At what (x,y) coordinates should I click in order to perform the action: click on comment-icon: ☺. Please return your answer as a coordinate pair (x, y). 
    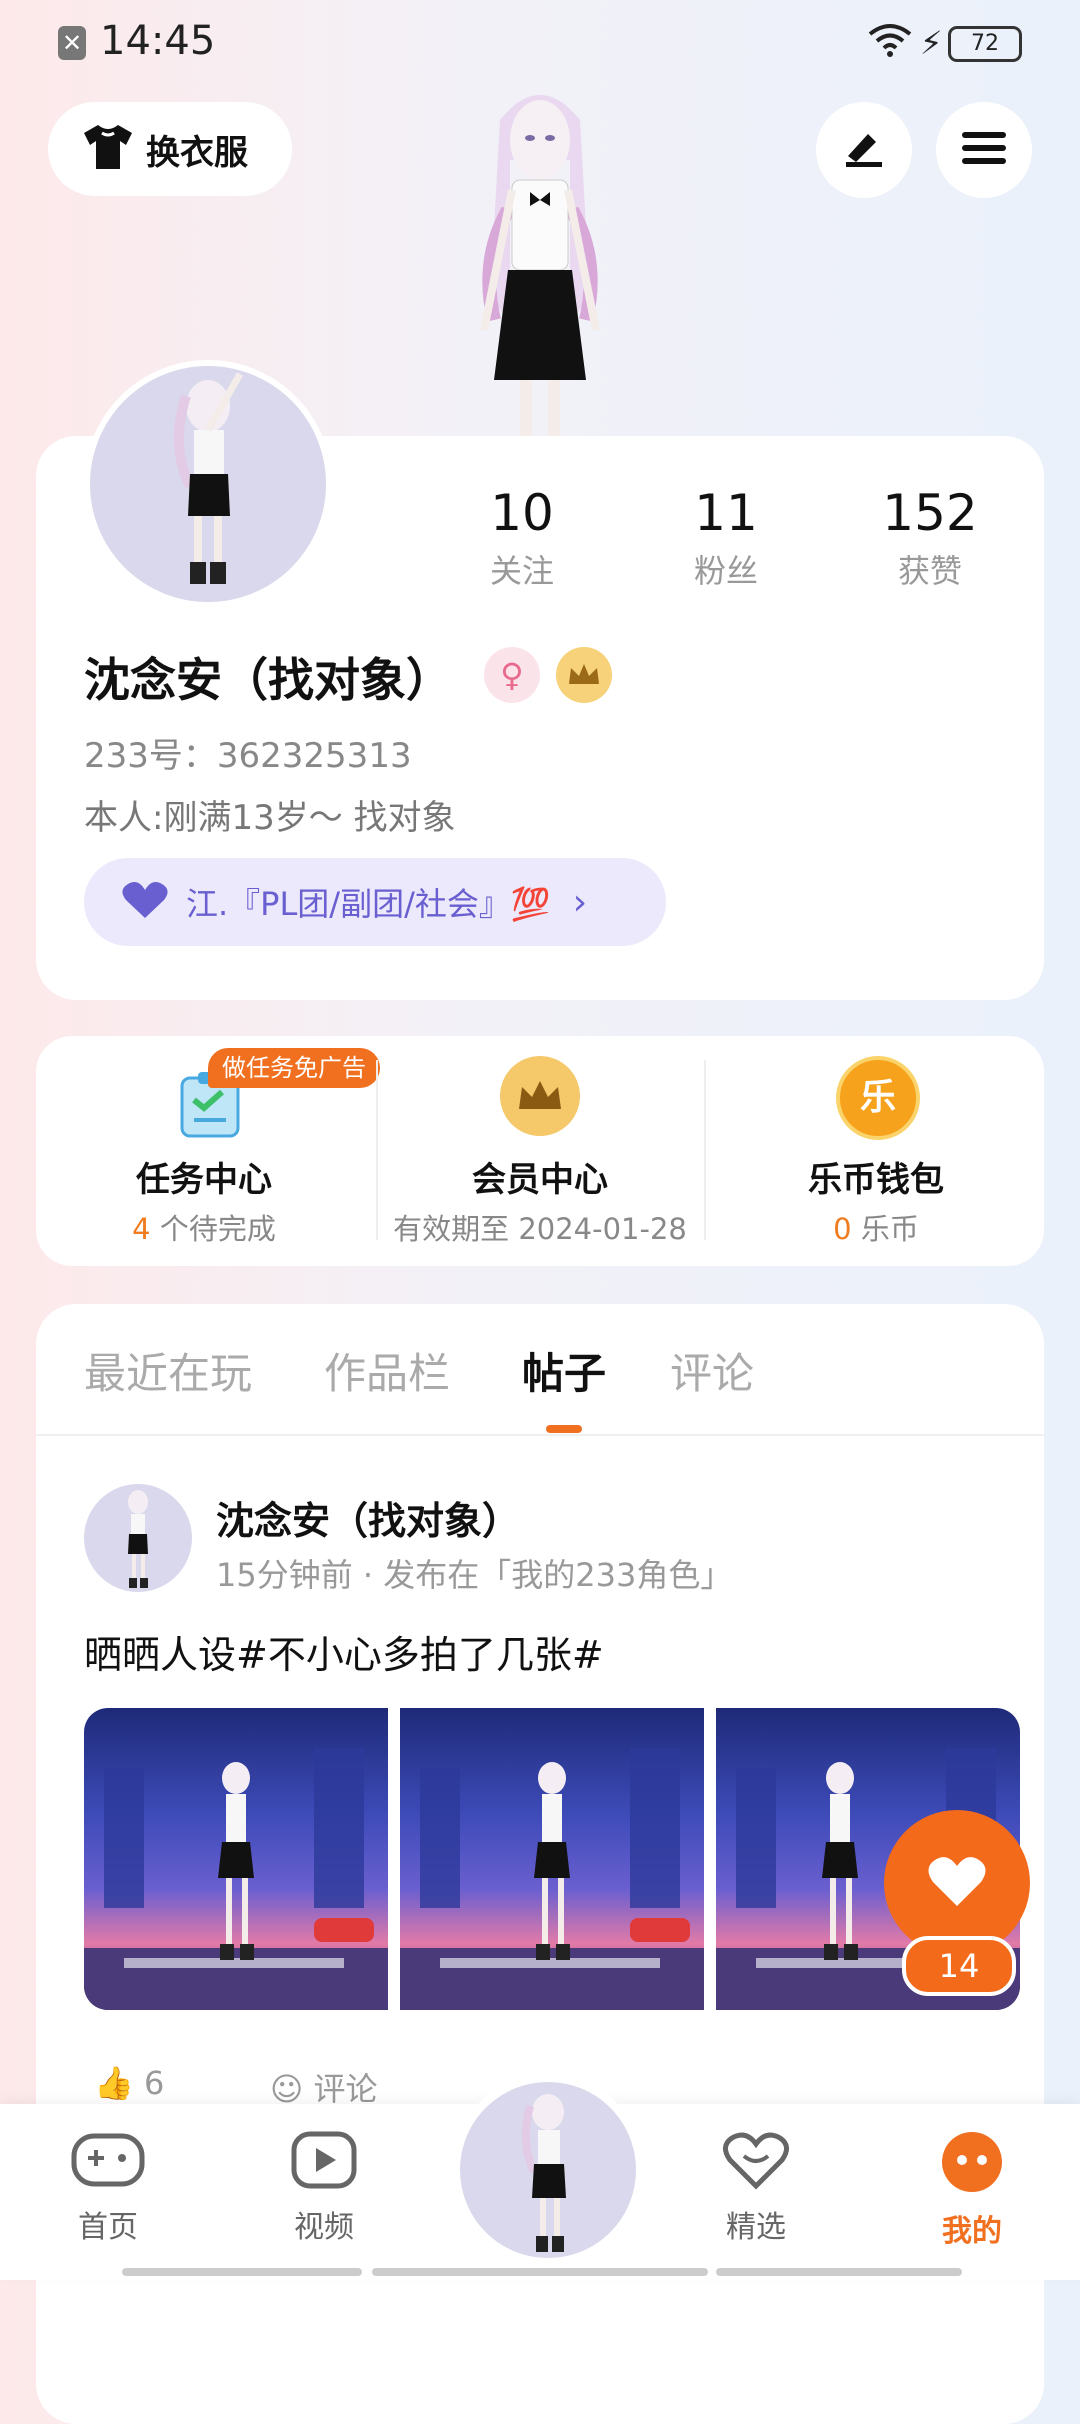
    Looking at the image, I should click on (287, 2089).